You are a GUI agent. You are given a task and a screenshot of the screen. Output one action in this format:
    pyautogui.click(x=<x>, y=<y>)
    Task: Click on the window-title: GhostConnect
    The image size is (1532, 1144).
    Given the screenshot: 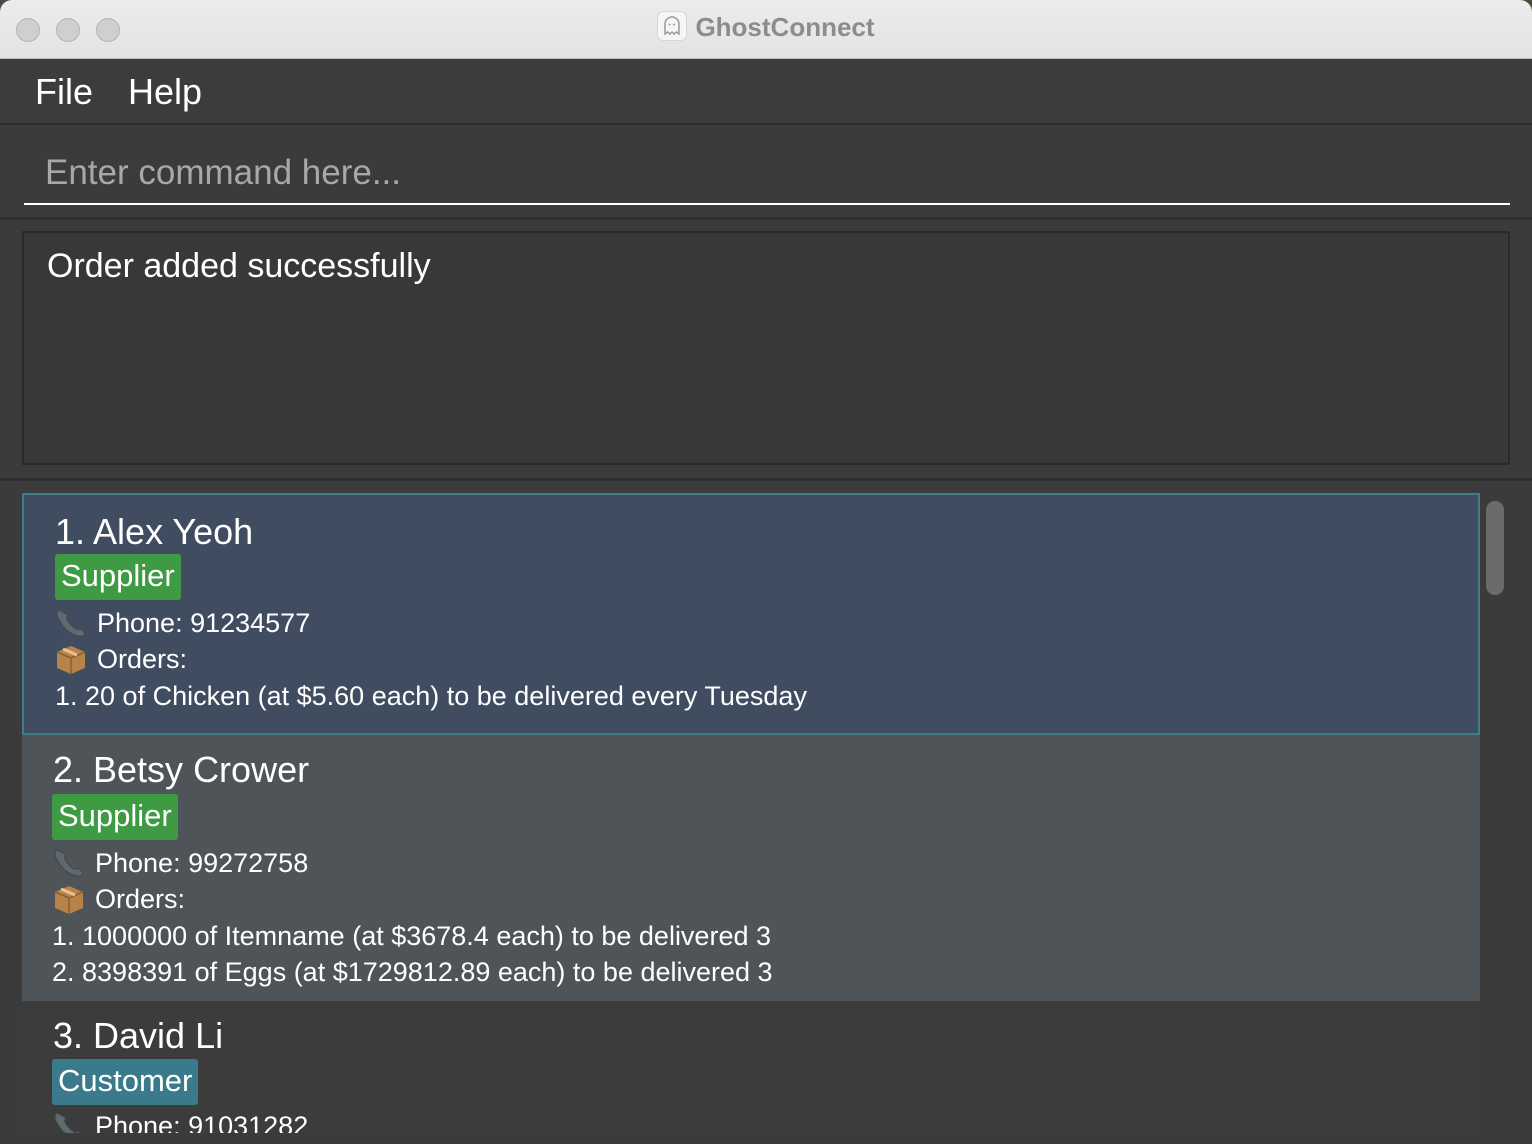 What is the action you would take?
    pyautogui.click(x=785, y=27)
    